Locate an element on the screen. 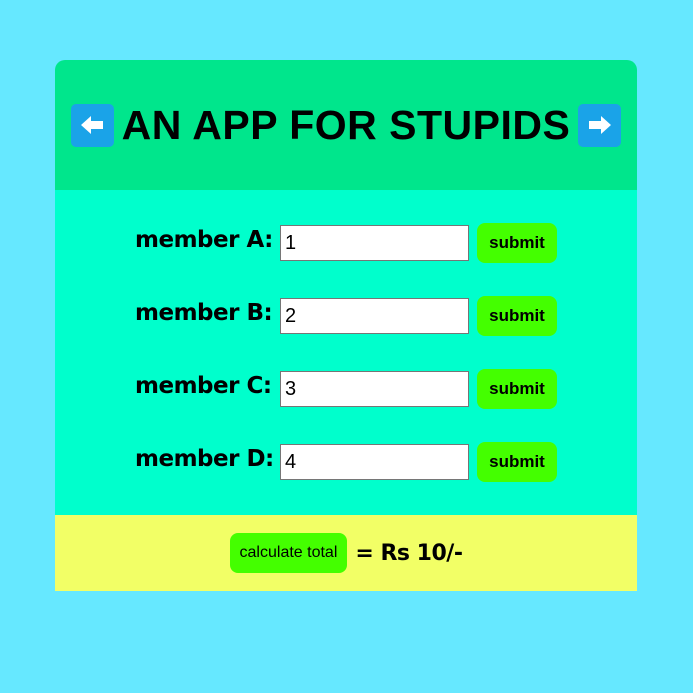 This screenshot has height=693, width=693. member-c-label: member C: is located at coordinates (203, 386).